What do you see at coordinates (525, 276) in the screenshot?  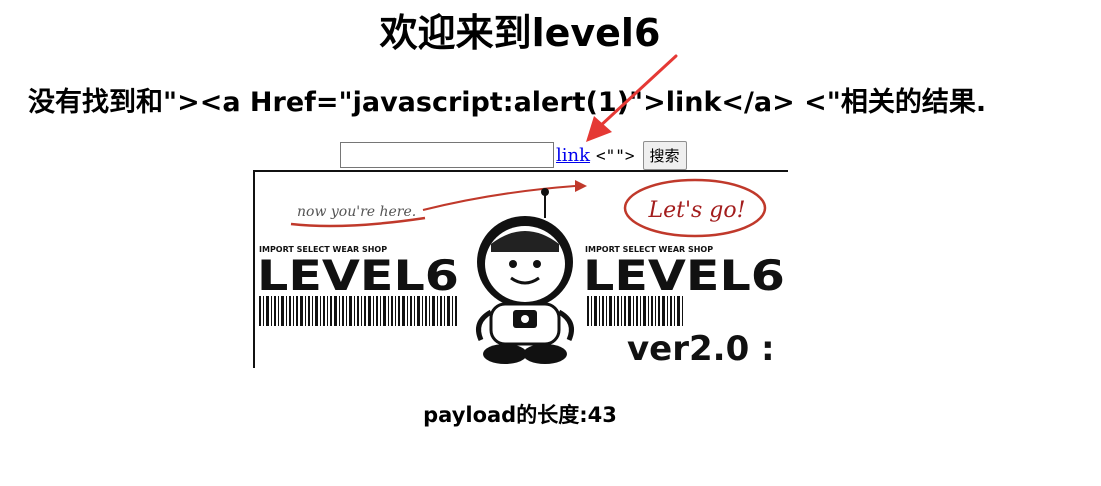 I see `robot-mascot-icon` at bounding box center [525, 276].